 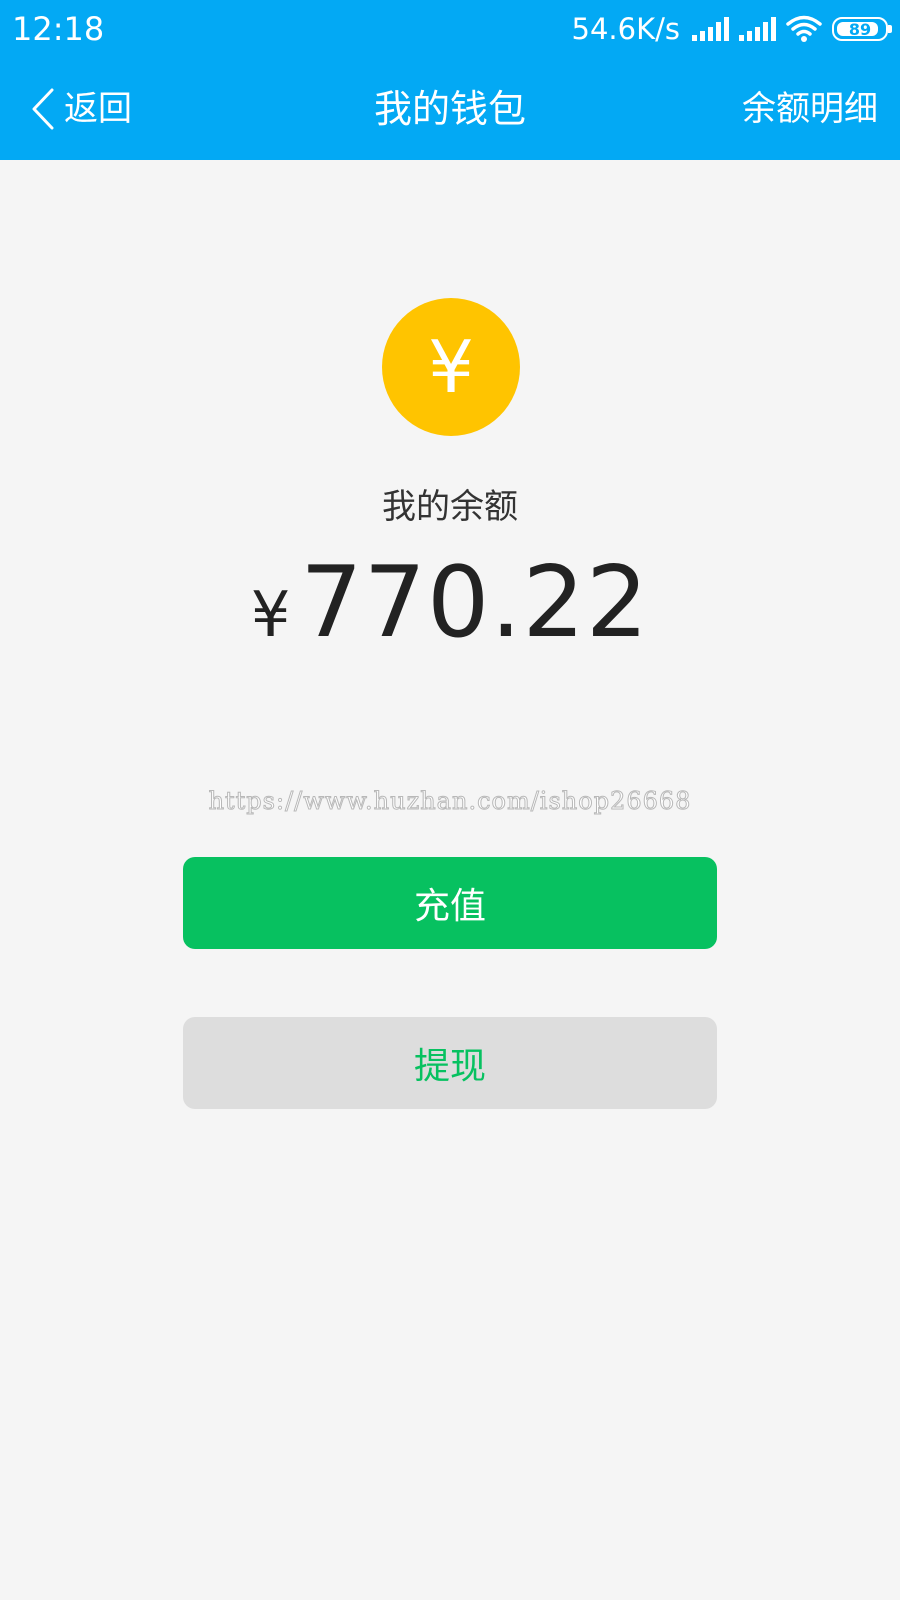 I want to click on battery-icon: 89, so click(x=862, y=29).